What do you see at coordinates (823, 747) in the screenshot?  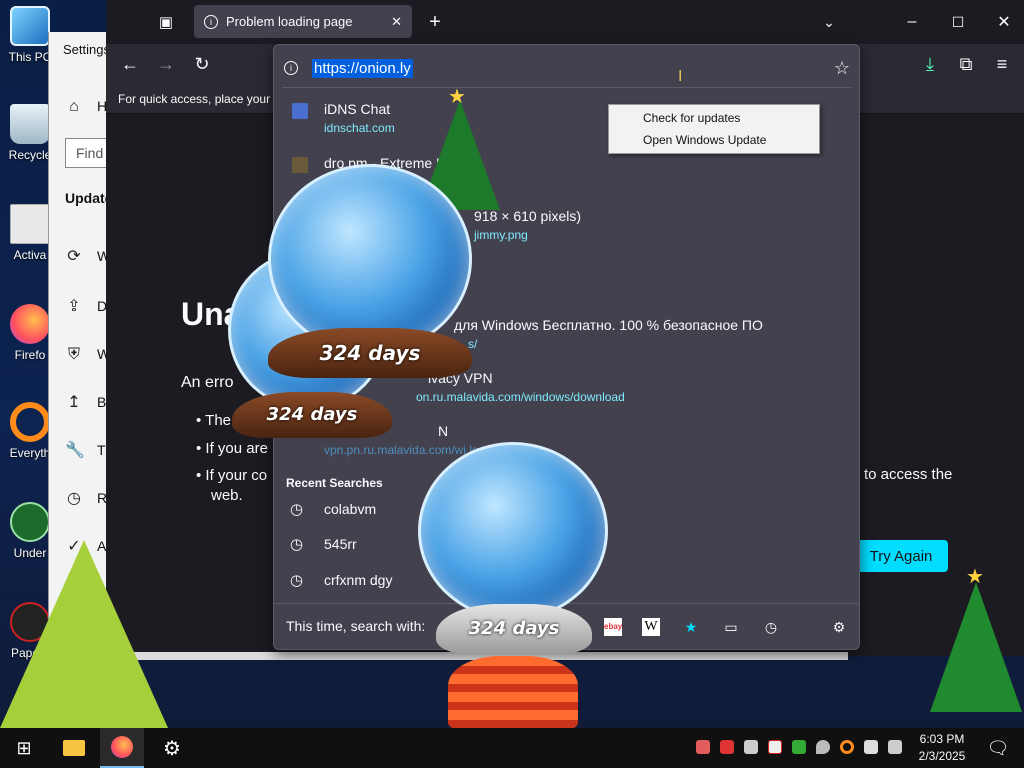 I see `droplet-icon` at bounding box center [823, 747].